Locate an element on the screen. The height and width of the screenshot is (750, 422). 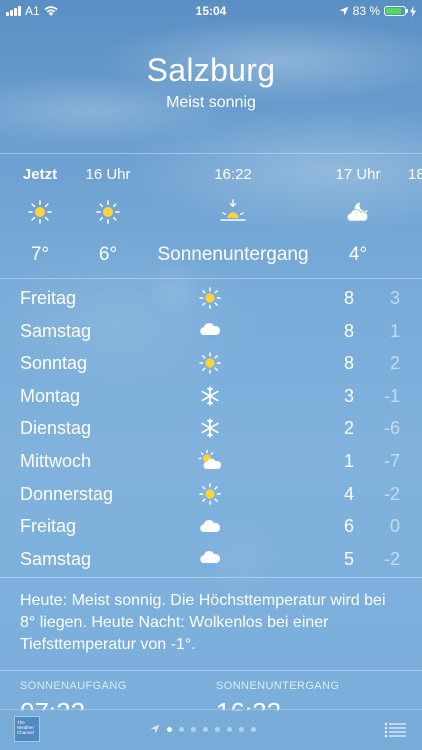
cloud-icon is located at coordinates (210, 526).